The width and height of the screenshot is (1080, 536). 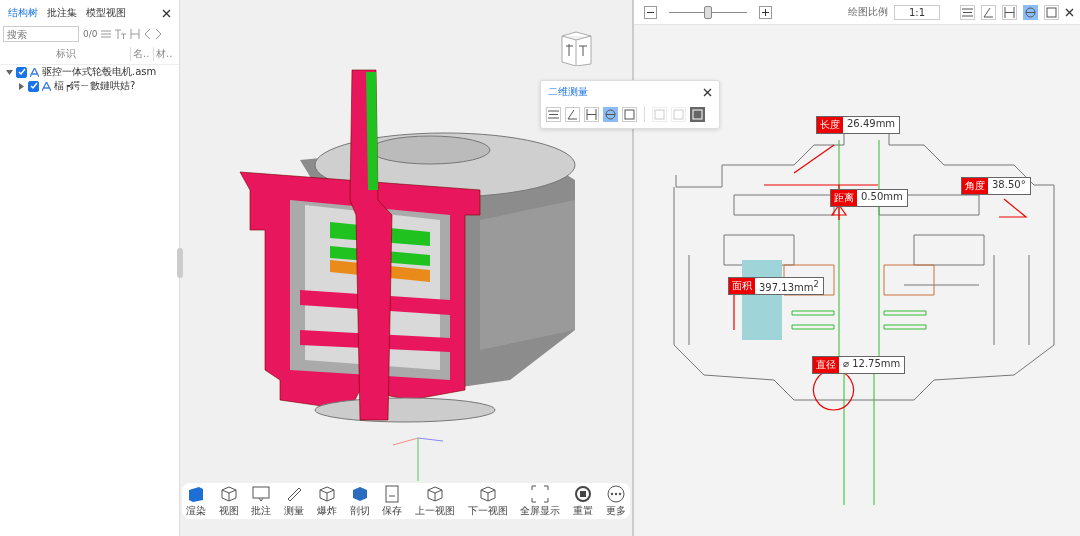 I want to click on section-cube-icon, so click(x=359, y=493).